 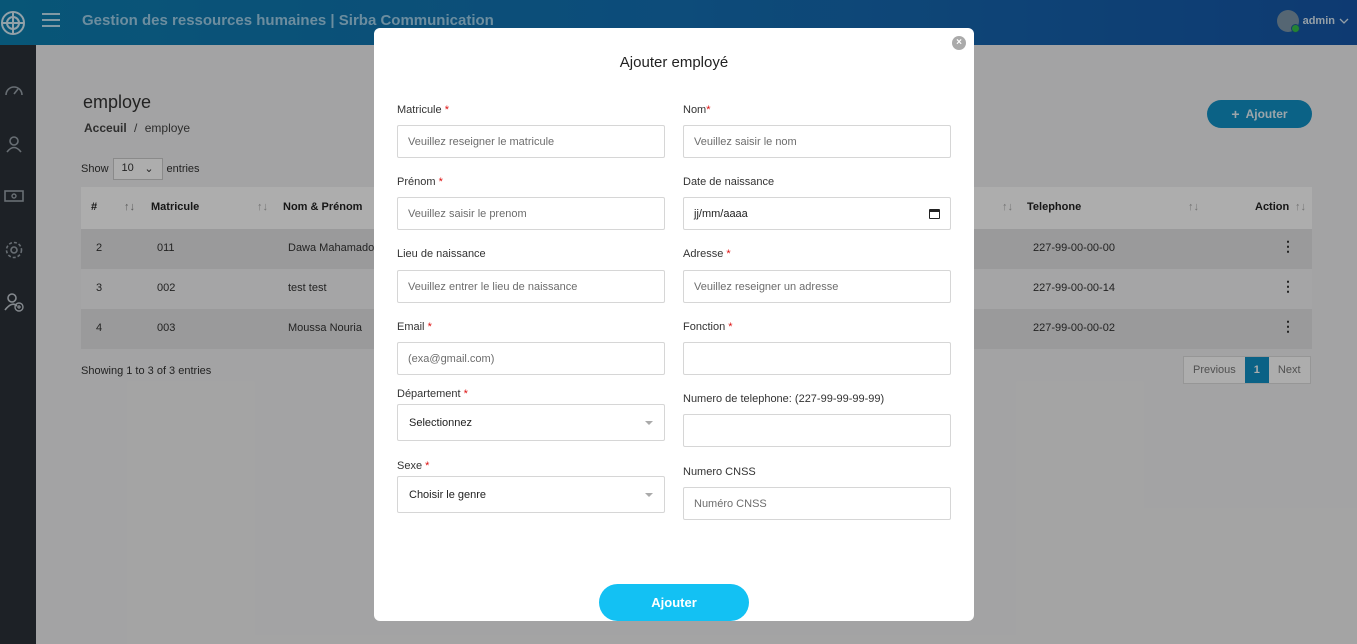 What do you see at coordinates (934, 213) in the screenshot?
I see `calendar-icon` at bounding box center [934, 213].